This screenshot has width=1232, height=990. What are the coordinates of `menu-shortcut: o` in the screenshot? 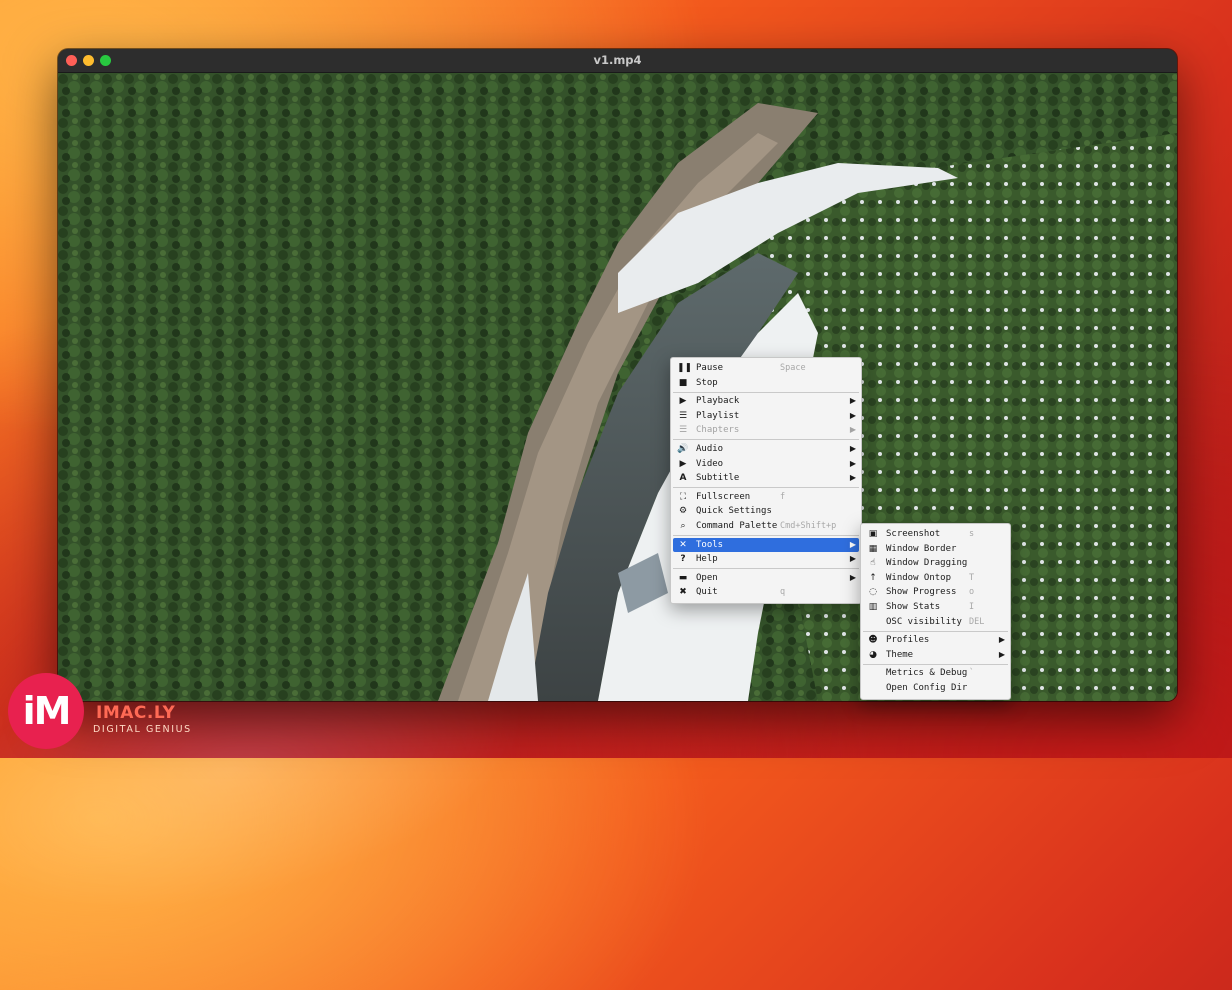 It's located at (972, 592).